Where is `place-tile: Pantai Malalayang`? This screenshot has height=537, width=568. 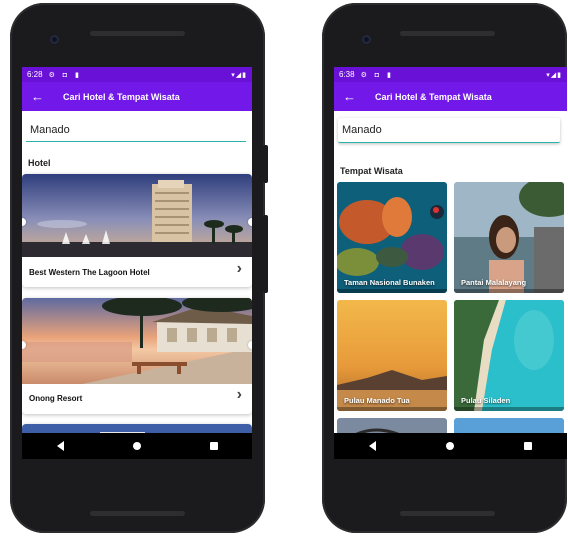
place-tile: Pantai Malalayang is located at coordinates (509, 237).